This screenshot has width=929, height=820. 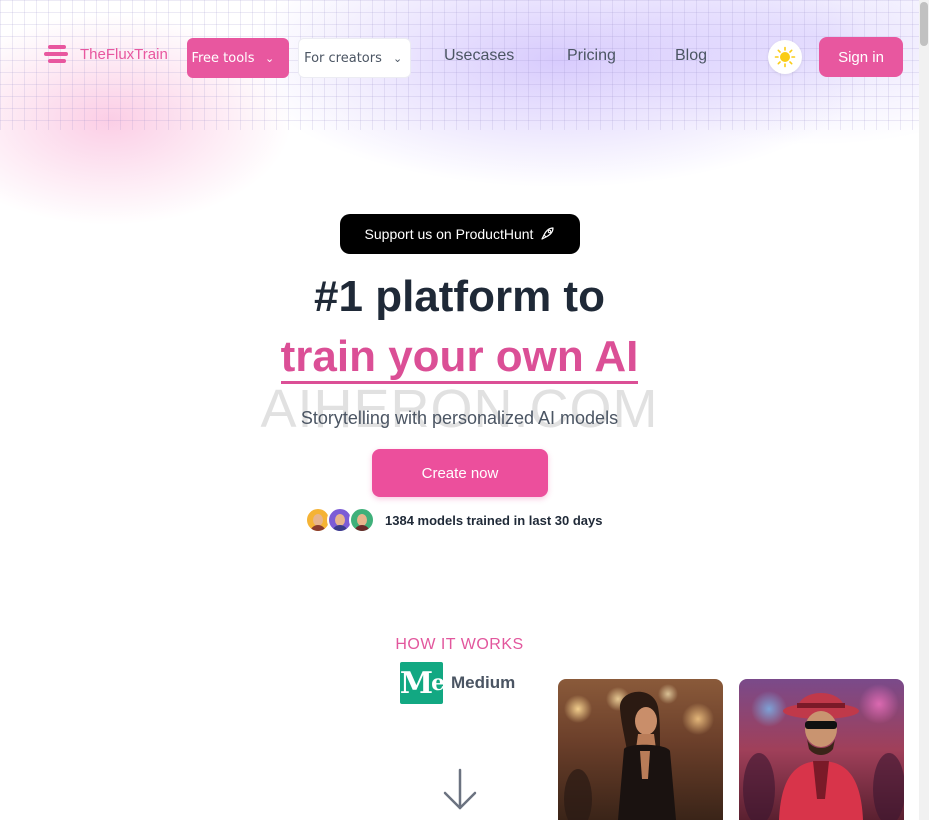 I want to click on create-now-button: Create now, so click(x=460, y=473).